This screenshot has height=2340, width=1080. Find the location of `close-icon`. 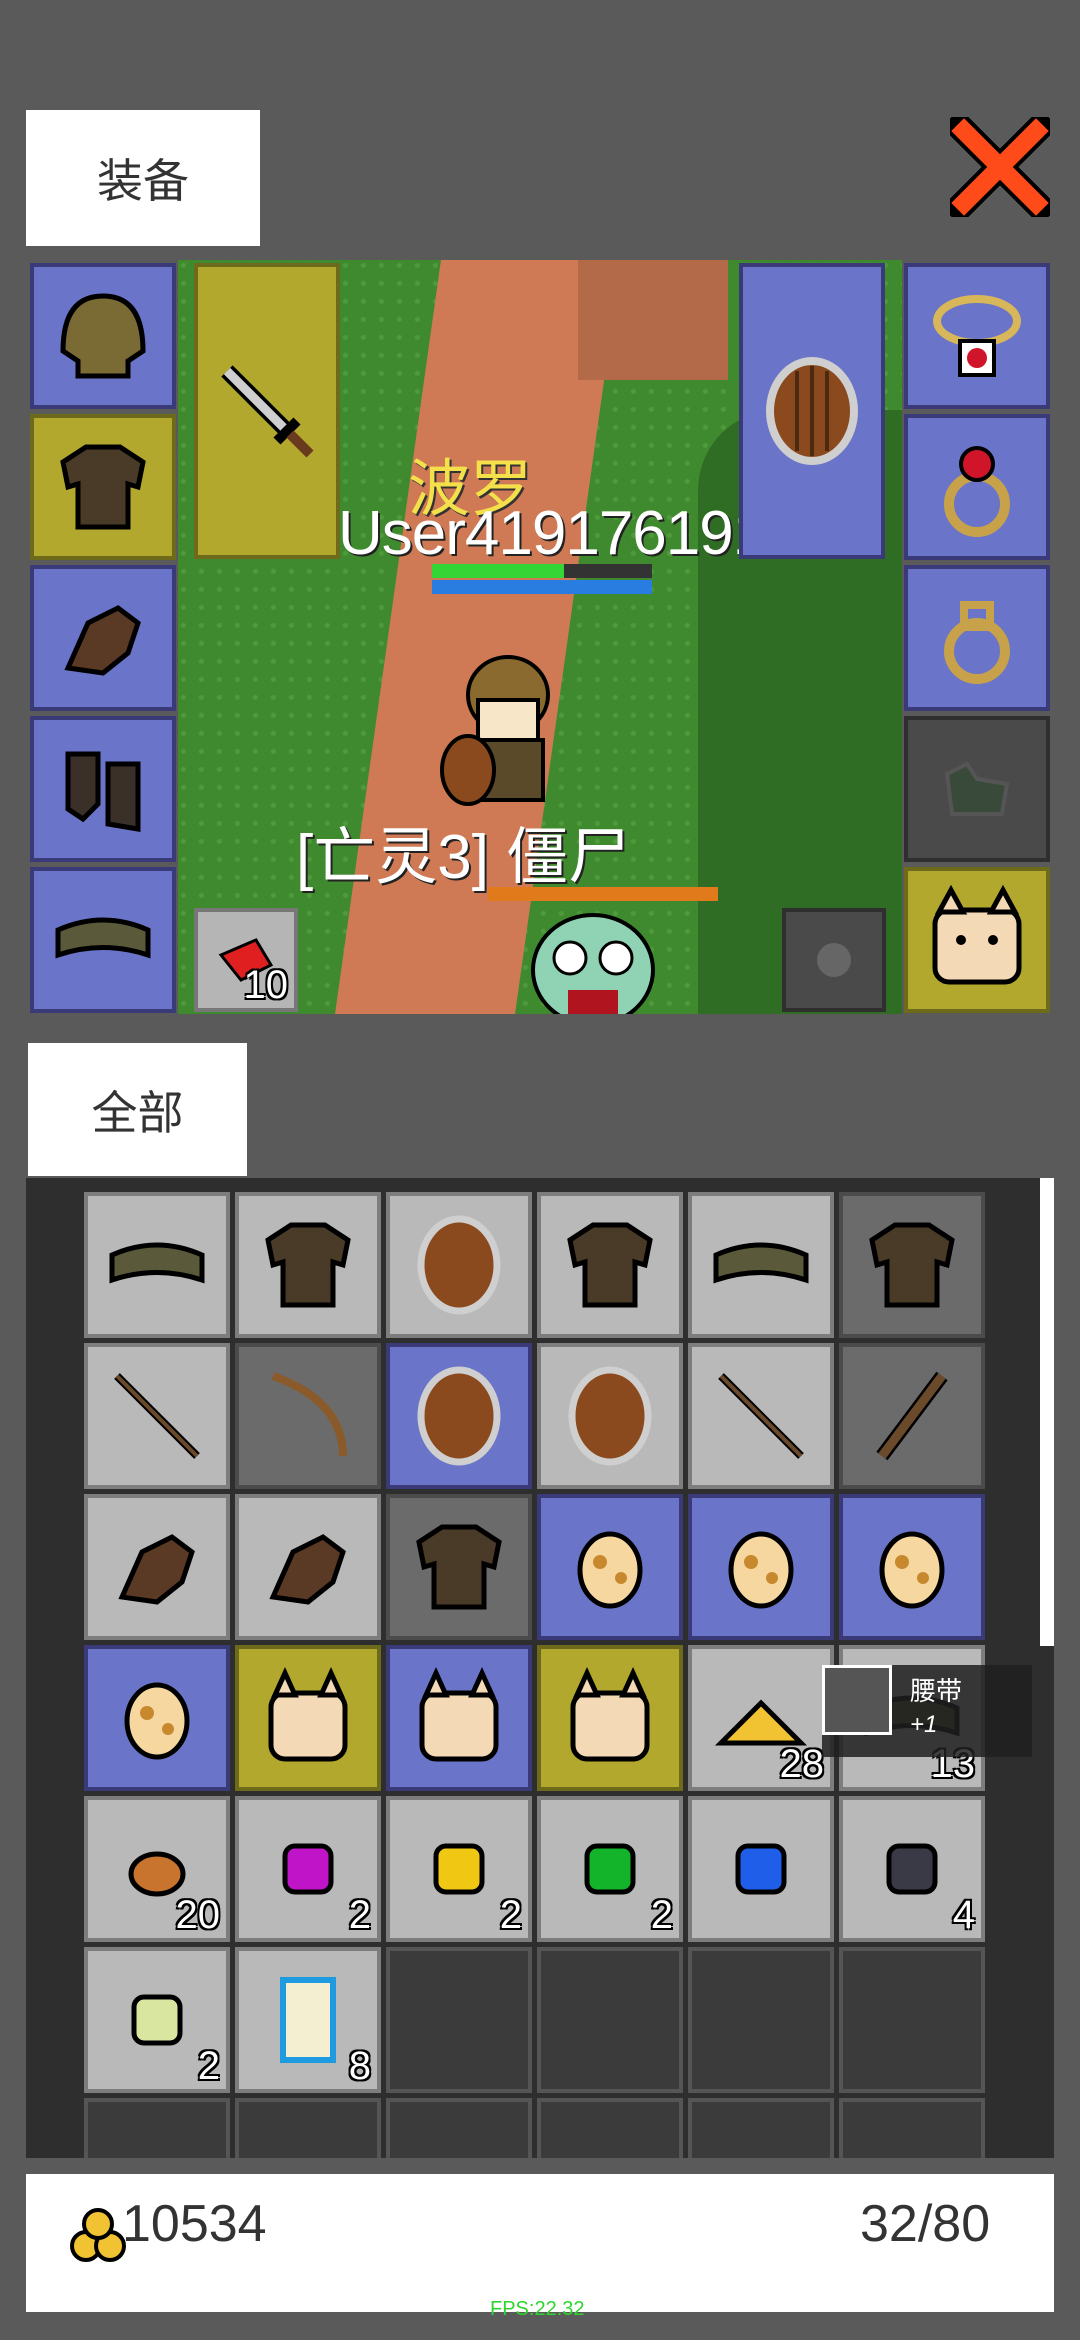

close-icon is located at coordinates (1000, 167).